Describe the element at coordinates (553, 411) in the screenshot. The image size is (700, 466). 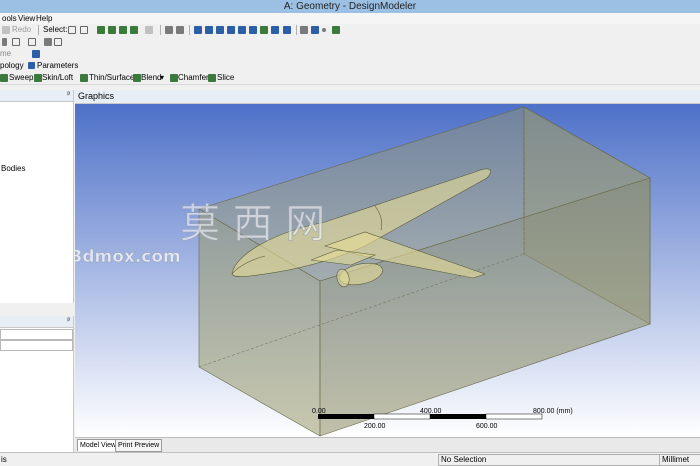
I see `scale-tick-800: 800.00 (mm)` at that location.